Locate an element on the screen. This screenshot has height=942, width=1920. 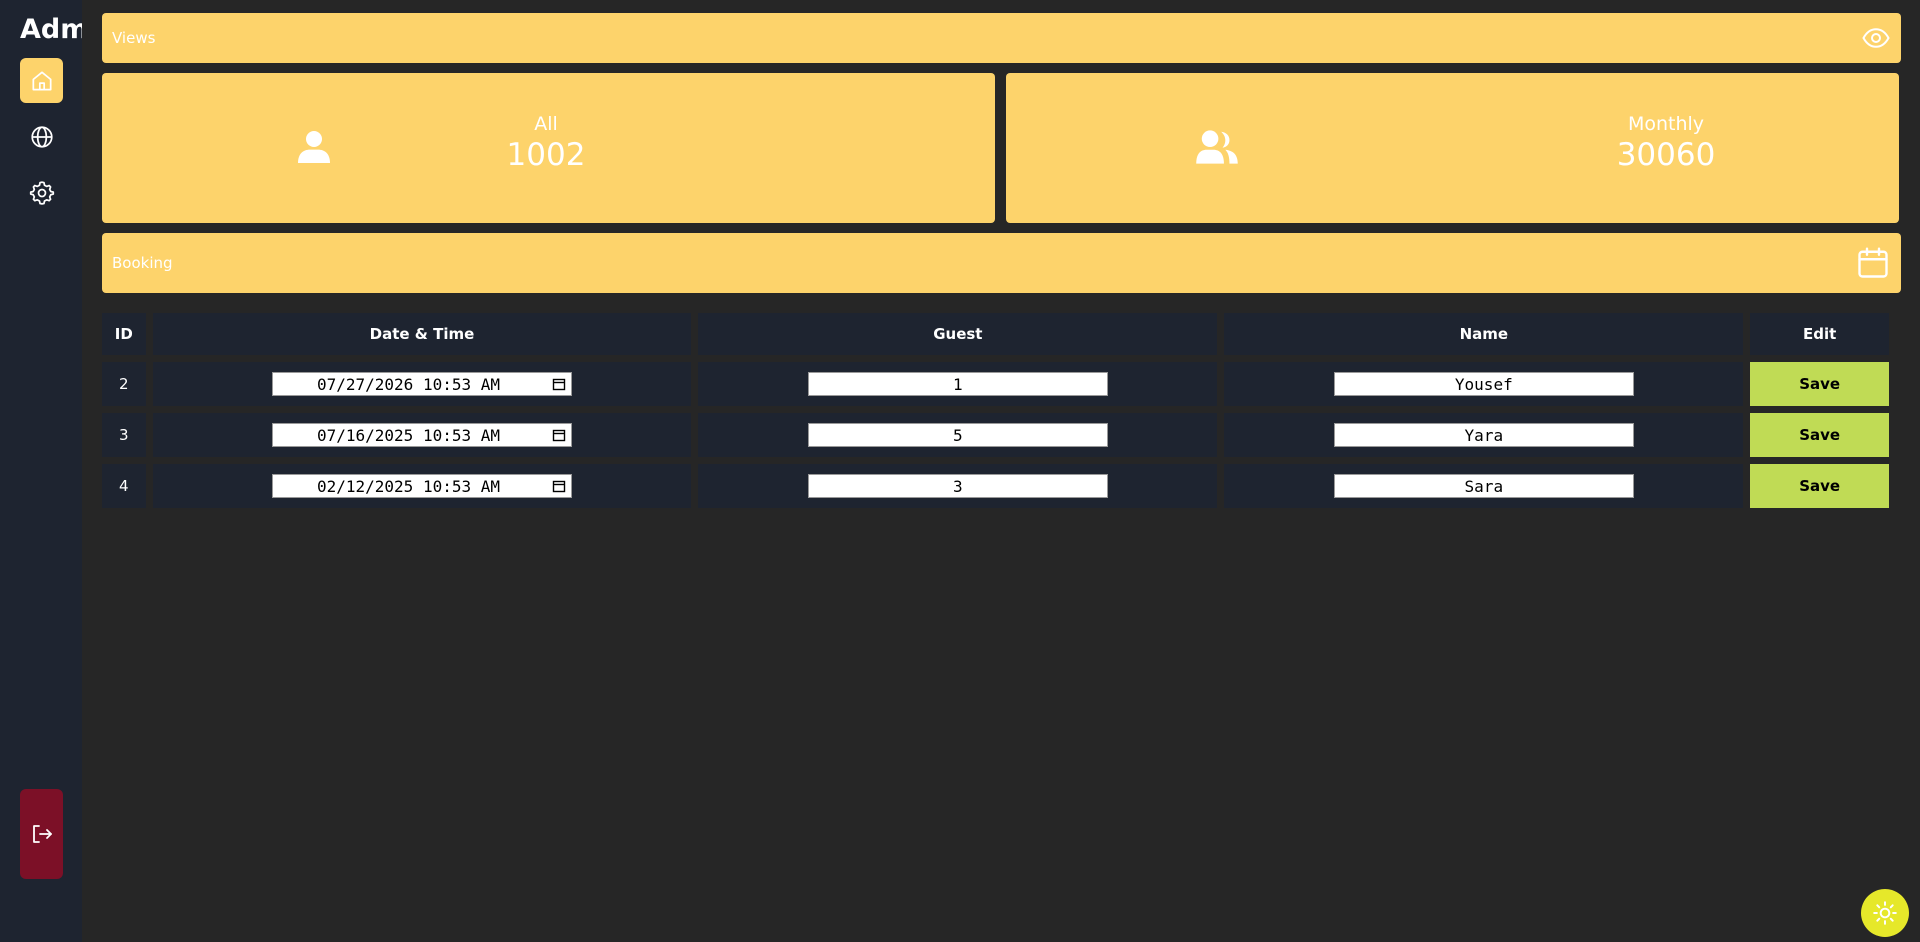
sidebar-item-globe is located at coordinates (41, 136).